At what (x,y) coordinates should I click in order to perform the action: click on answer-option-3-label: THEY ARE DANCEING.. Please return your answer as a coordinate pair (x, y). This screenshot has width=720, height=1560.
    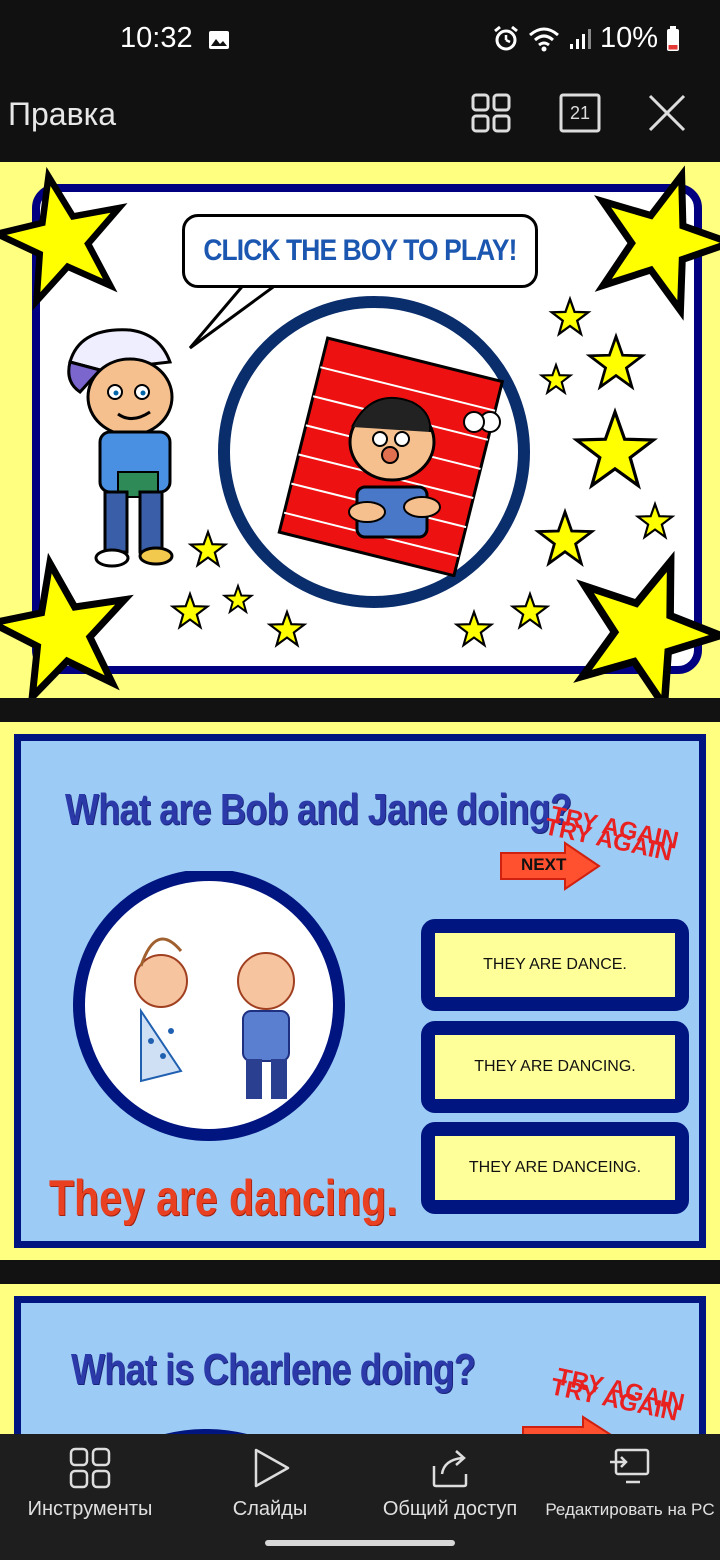
    Looking at the image, I should click on (555, 1167).